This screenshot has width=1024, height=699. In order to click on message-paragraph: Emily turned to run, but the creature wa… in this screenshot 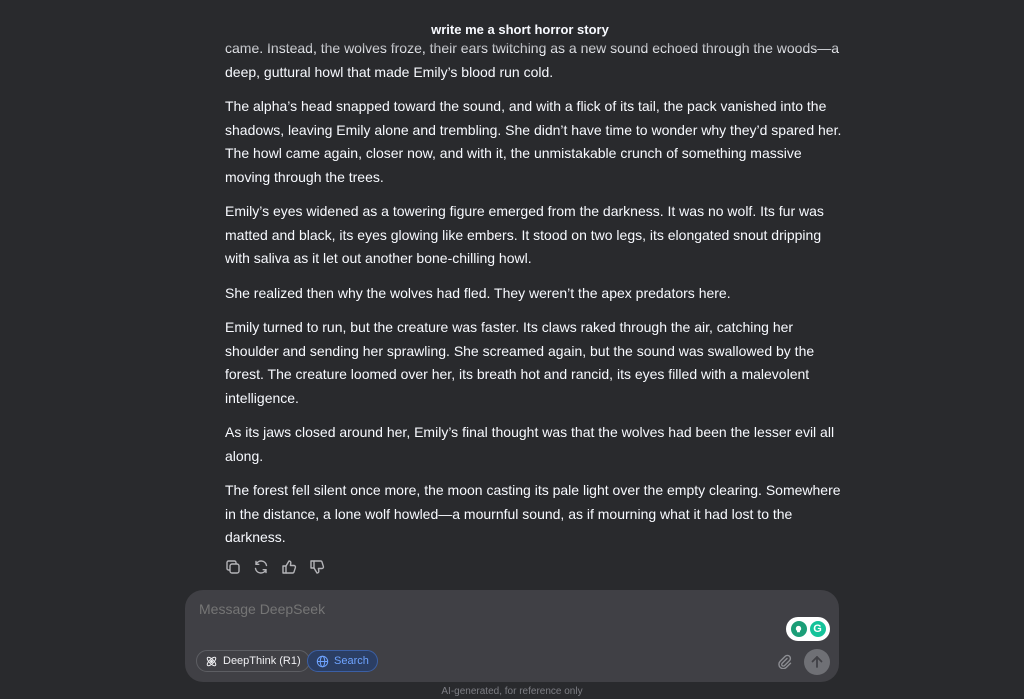, I will do `click(520, 362)`.